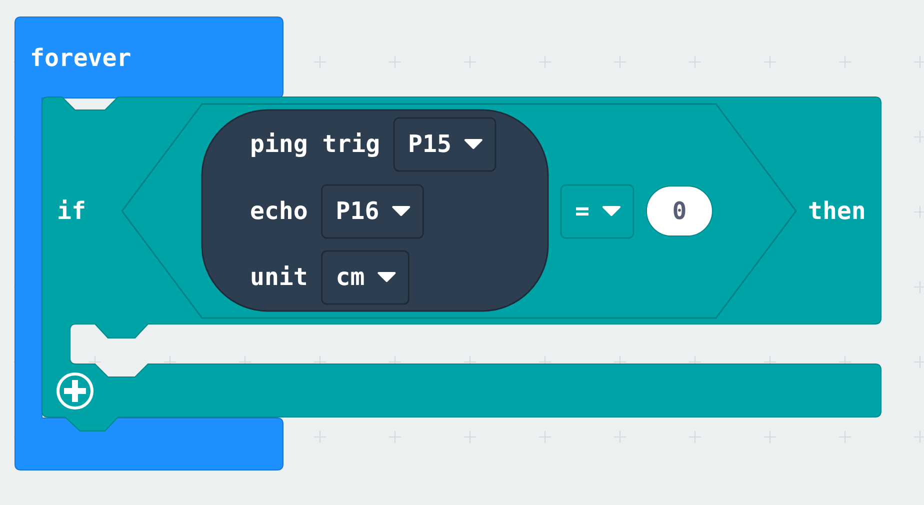  What do you see at coordinates (71, 211) in the screenshot?
I see `if-label: if` at bounding box center [71, 211].